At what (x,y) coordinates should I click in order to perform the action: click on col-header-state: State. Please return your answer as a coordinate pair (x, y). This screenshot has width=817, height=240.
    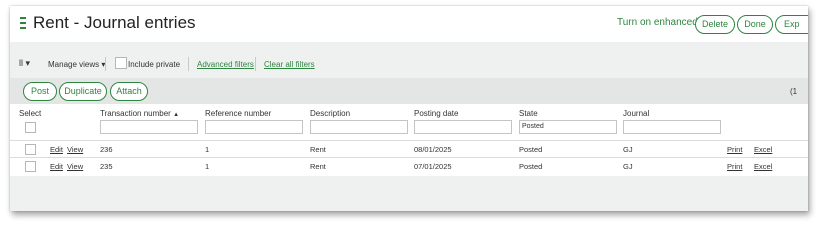
    Looking at the image, I should click on (528, 113).